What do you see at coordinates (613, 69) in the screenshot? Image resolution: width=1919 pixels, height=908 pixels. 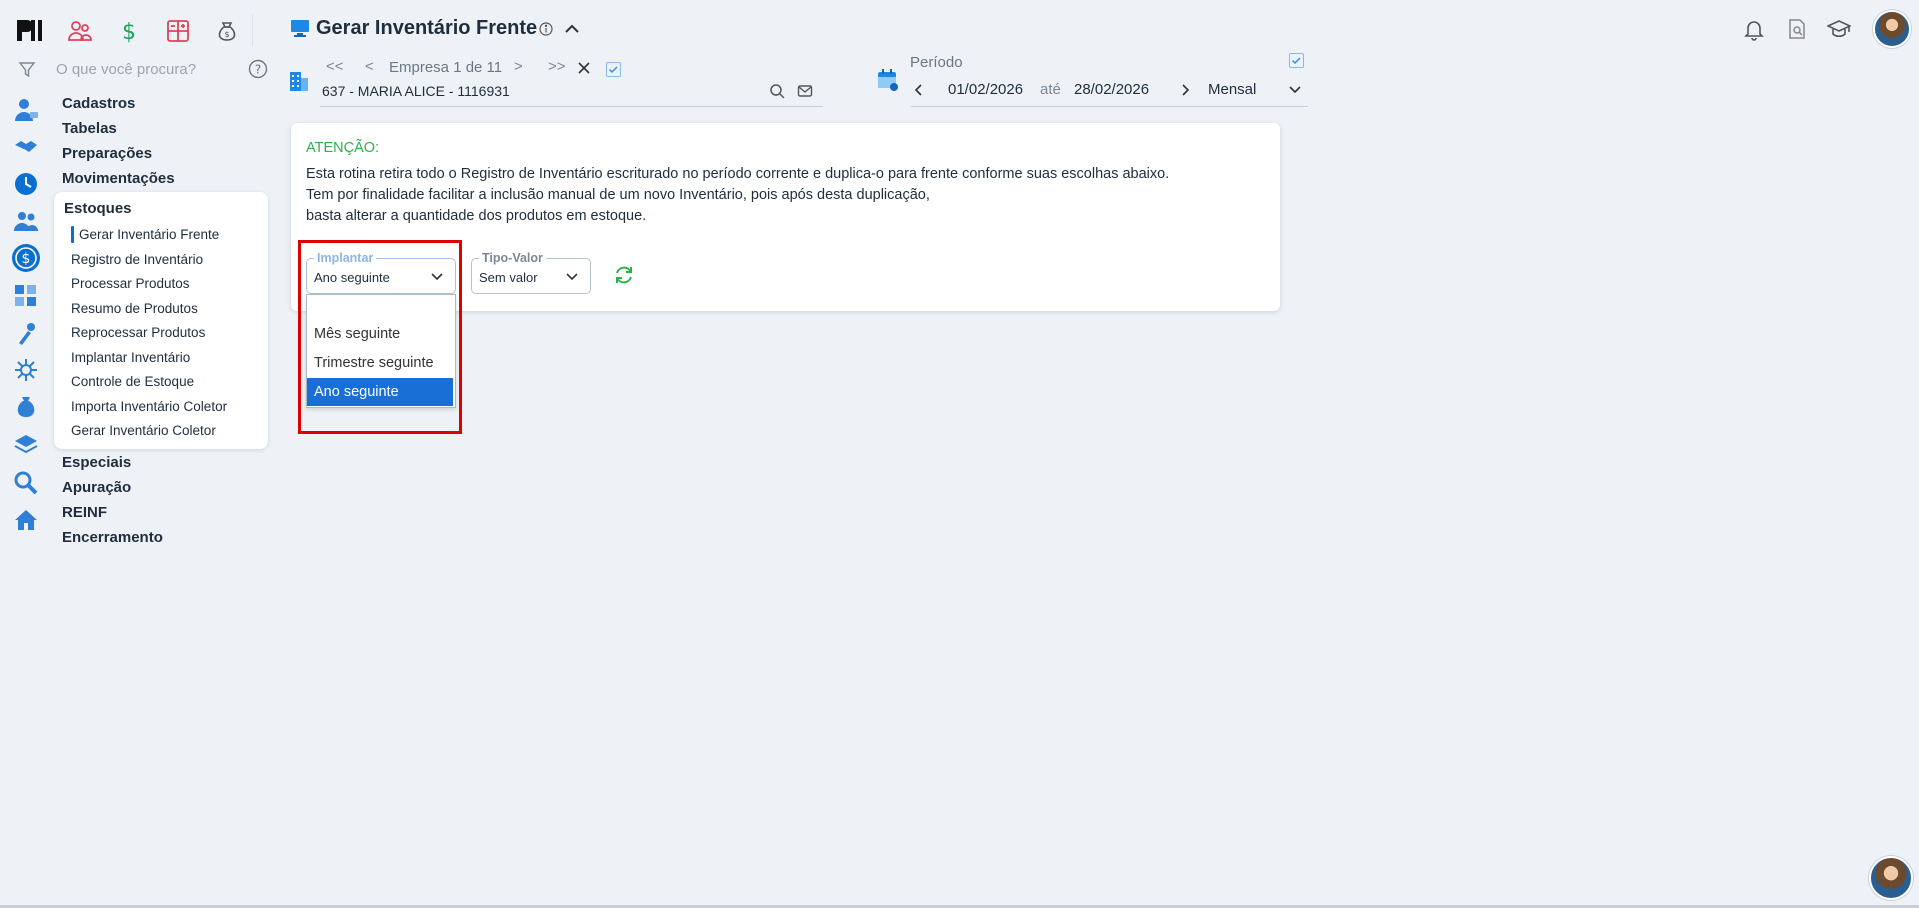 I see `empresa-checkbox` at bounding box center [613, 69].